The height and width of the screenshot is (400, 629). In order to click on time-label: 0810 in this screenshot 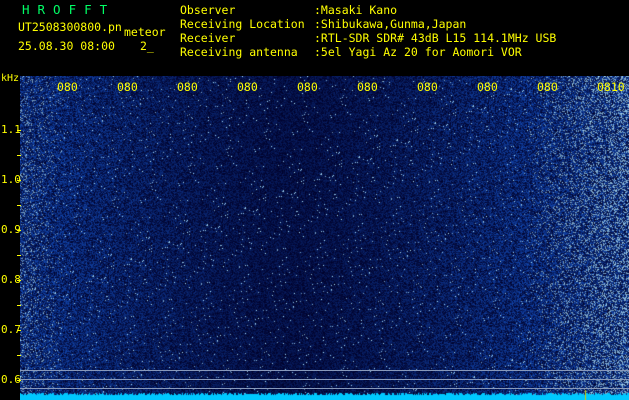, I will do `click(611, 87)`.